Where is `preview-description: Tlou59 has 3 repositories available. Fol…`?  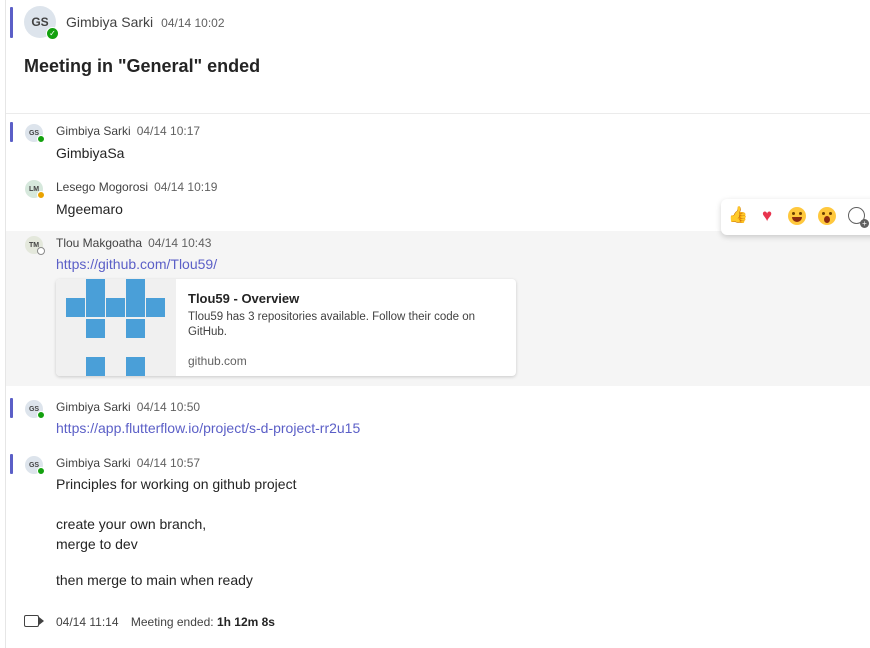
preview-description: Tlou59 has 3 repositories available. Fol… is located at coordinates (332, 324).